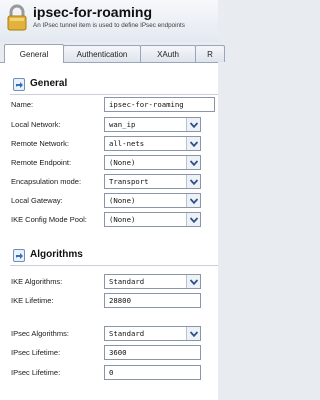 The width and height of the screenshot is (320, 400). Describe the element at coordinates (152, 162) in the screenshot. I see `remote-endpoint-select: (None)` at that location.